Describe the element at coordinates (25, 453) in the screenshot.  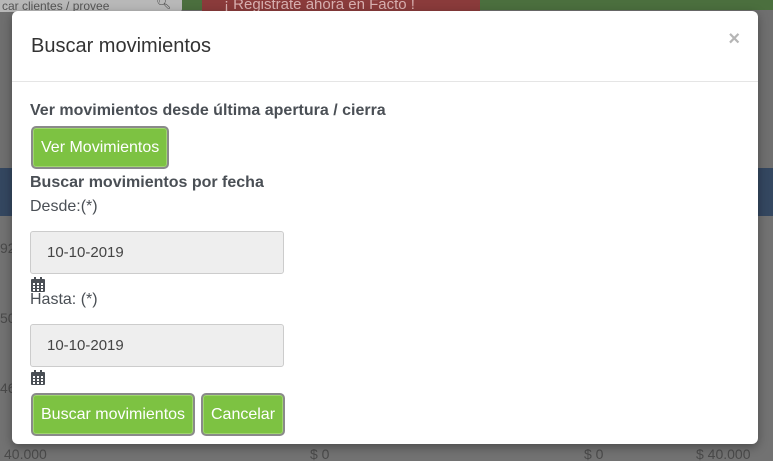
I see `background-bottom-value: 40.000` at that location.